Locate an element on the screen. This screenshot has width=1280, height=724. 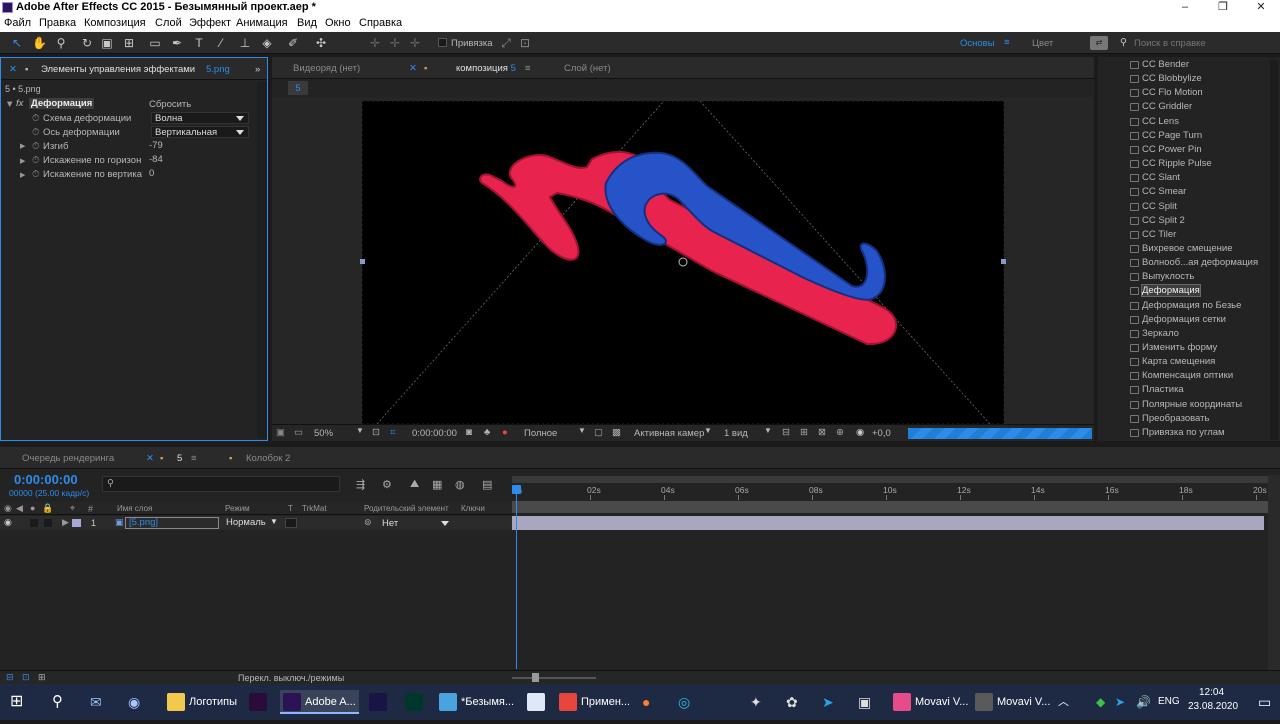
effect-list-item: Карта смещения is located at coordinates (1178, 361).